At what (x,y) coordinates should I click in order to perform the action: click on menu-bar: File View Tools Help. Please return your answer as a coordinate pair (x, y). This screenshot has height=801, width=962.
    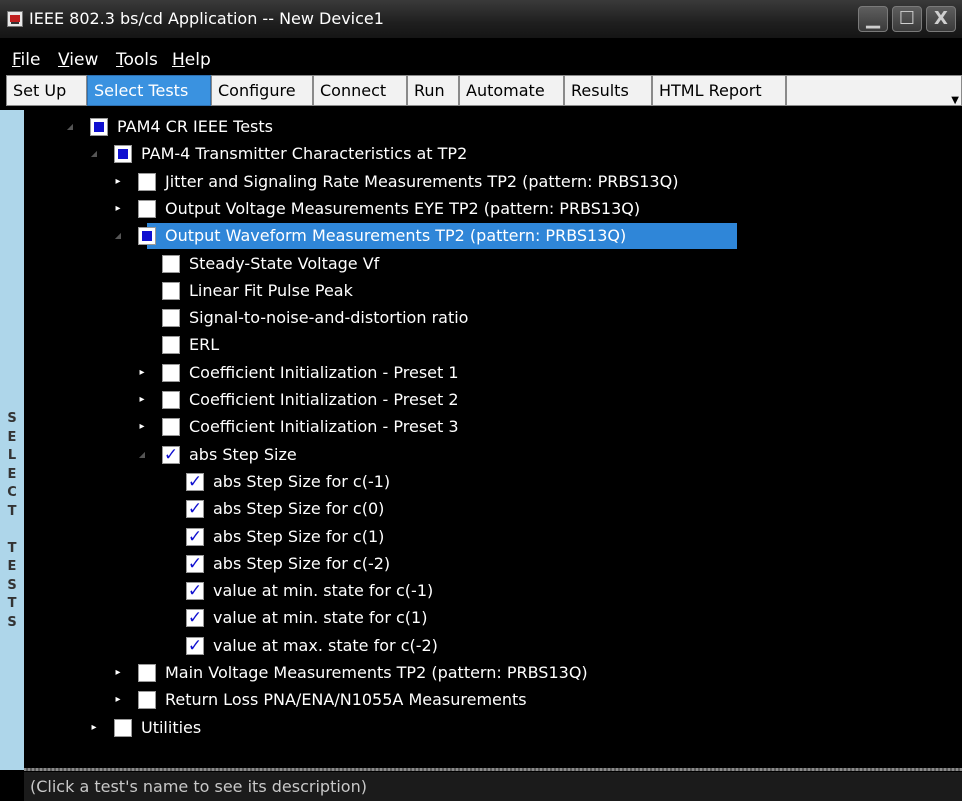
    Looking at the image, I should click on (481, 60).